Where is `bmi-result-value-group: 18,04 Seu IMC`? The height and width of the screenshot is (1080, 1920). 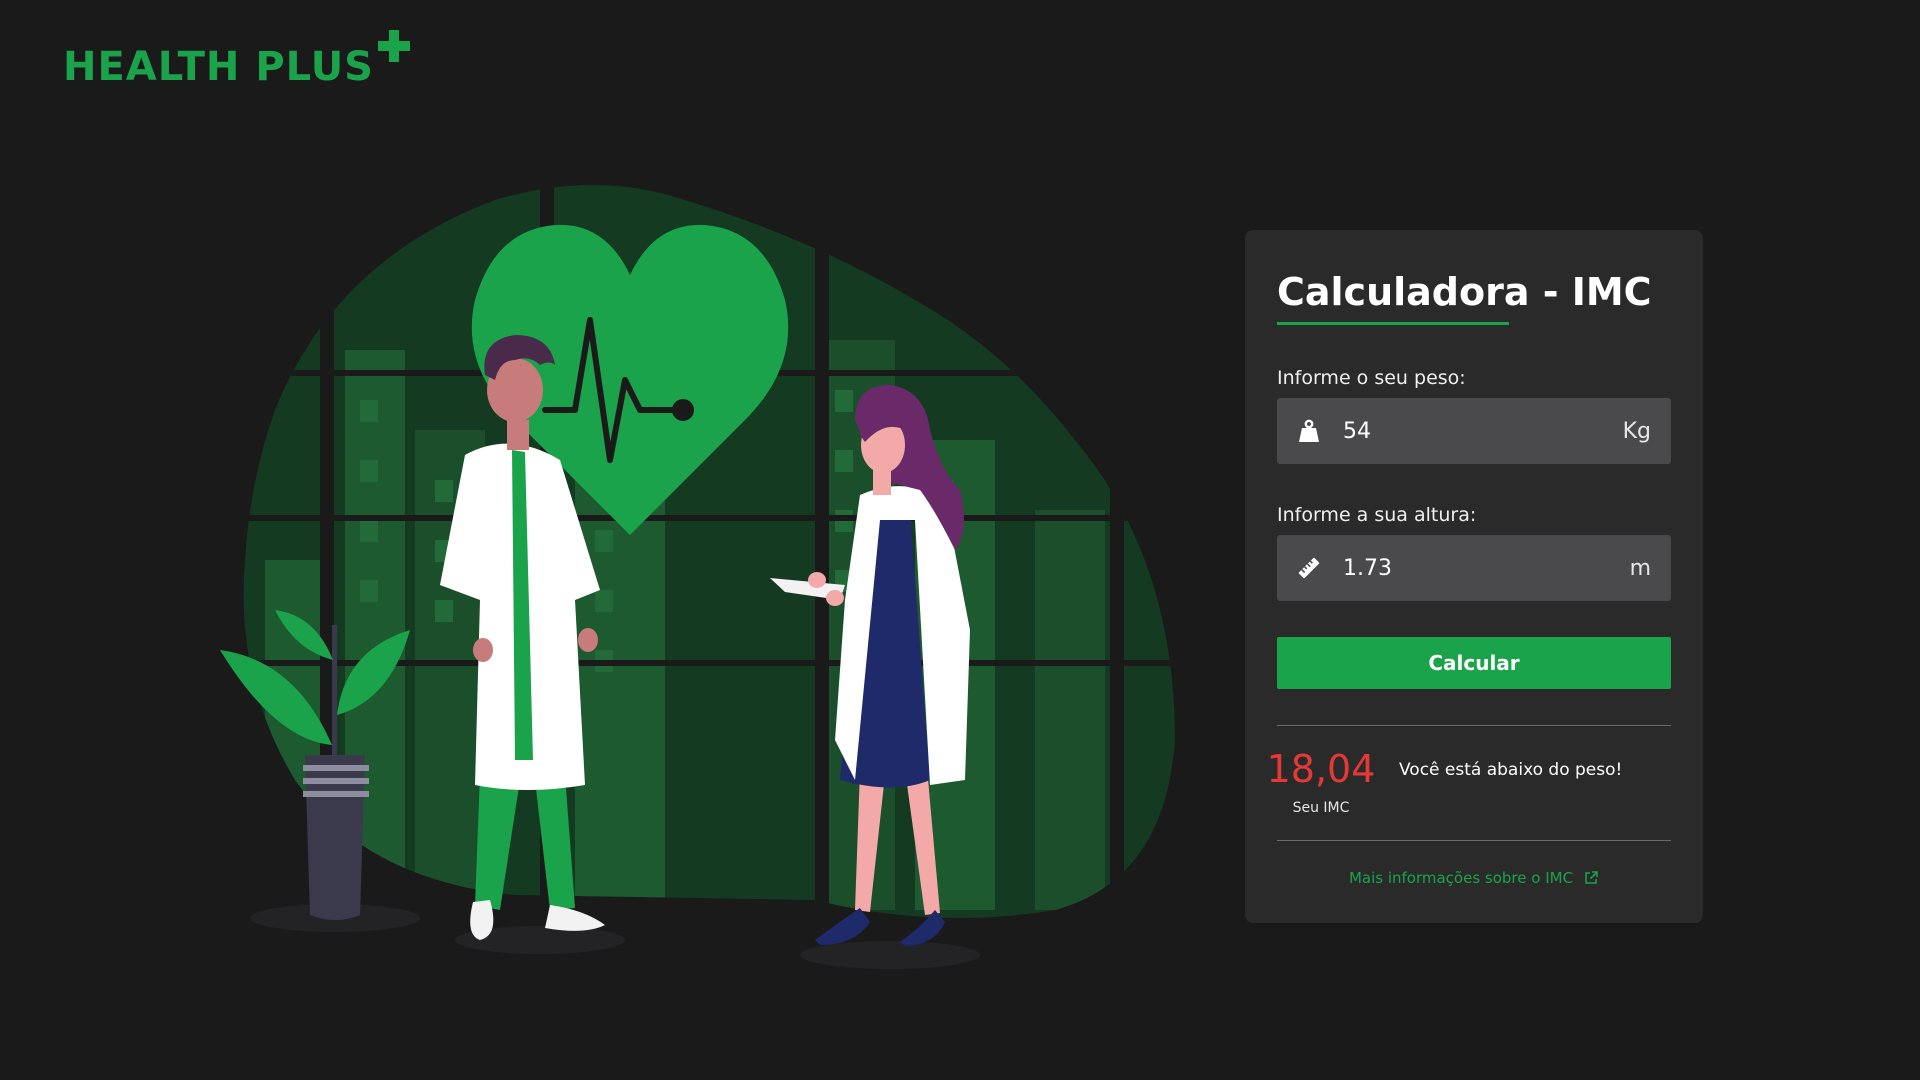 bmi-result-value-group: 18,04 Seu IMC is located at coordinates (1321, 782).